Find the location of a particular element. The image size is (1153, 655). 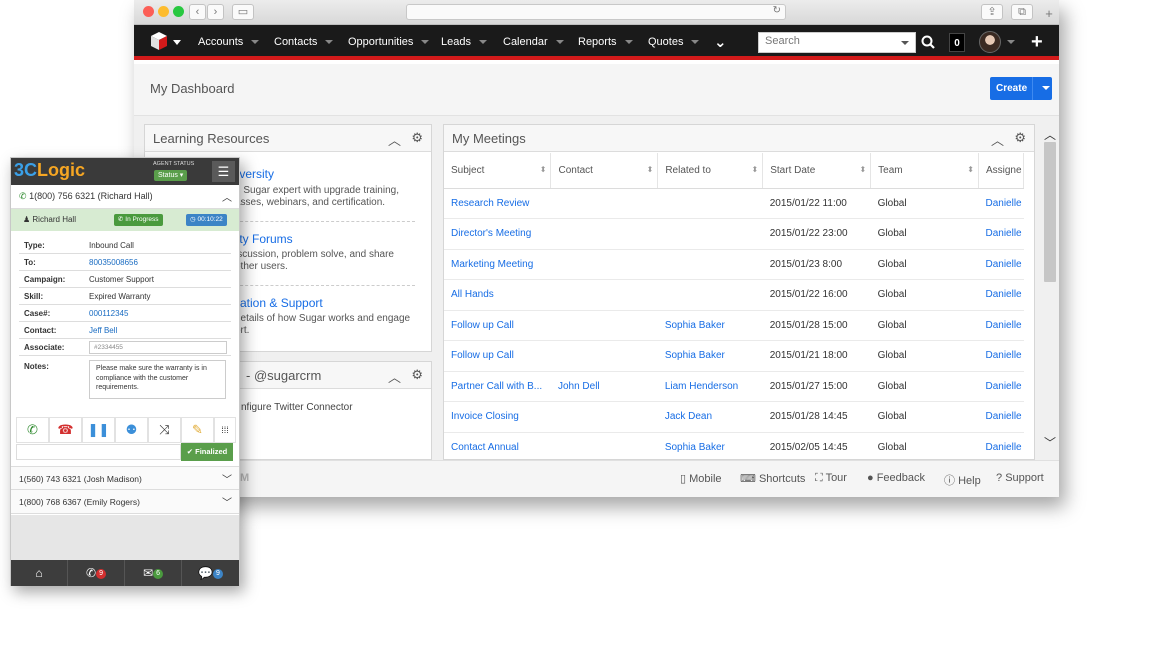

resource-link-documentation: ntation & Support is located at coordinates (276, 303).